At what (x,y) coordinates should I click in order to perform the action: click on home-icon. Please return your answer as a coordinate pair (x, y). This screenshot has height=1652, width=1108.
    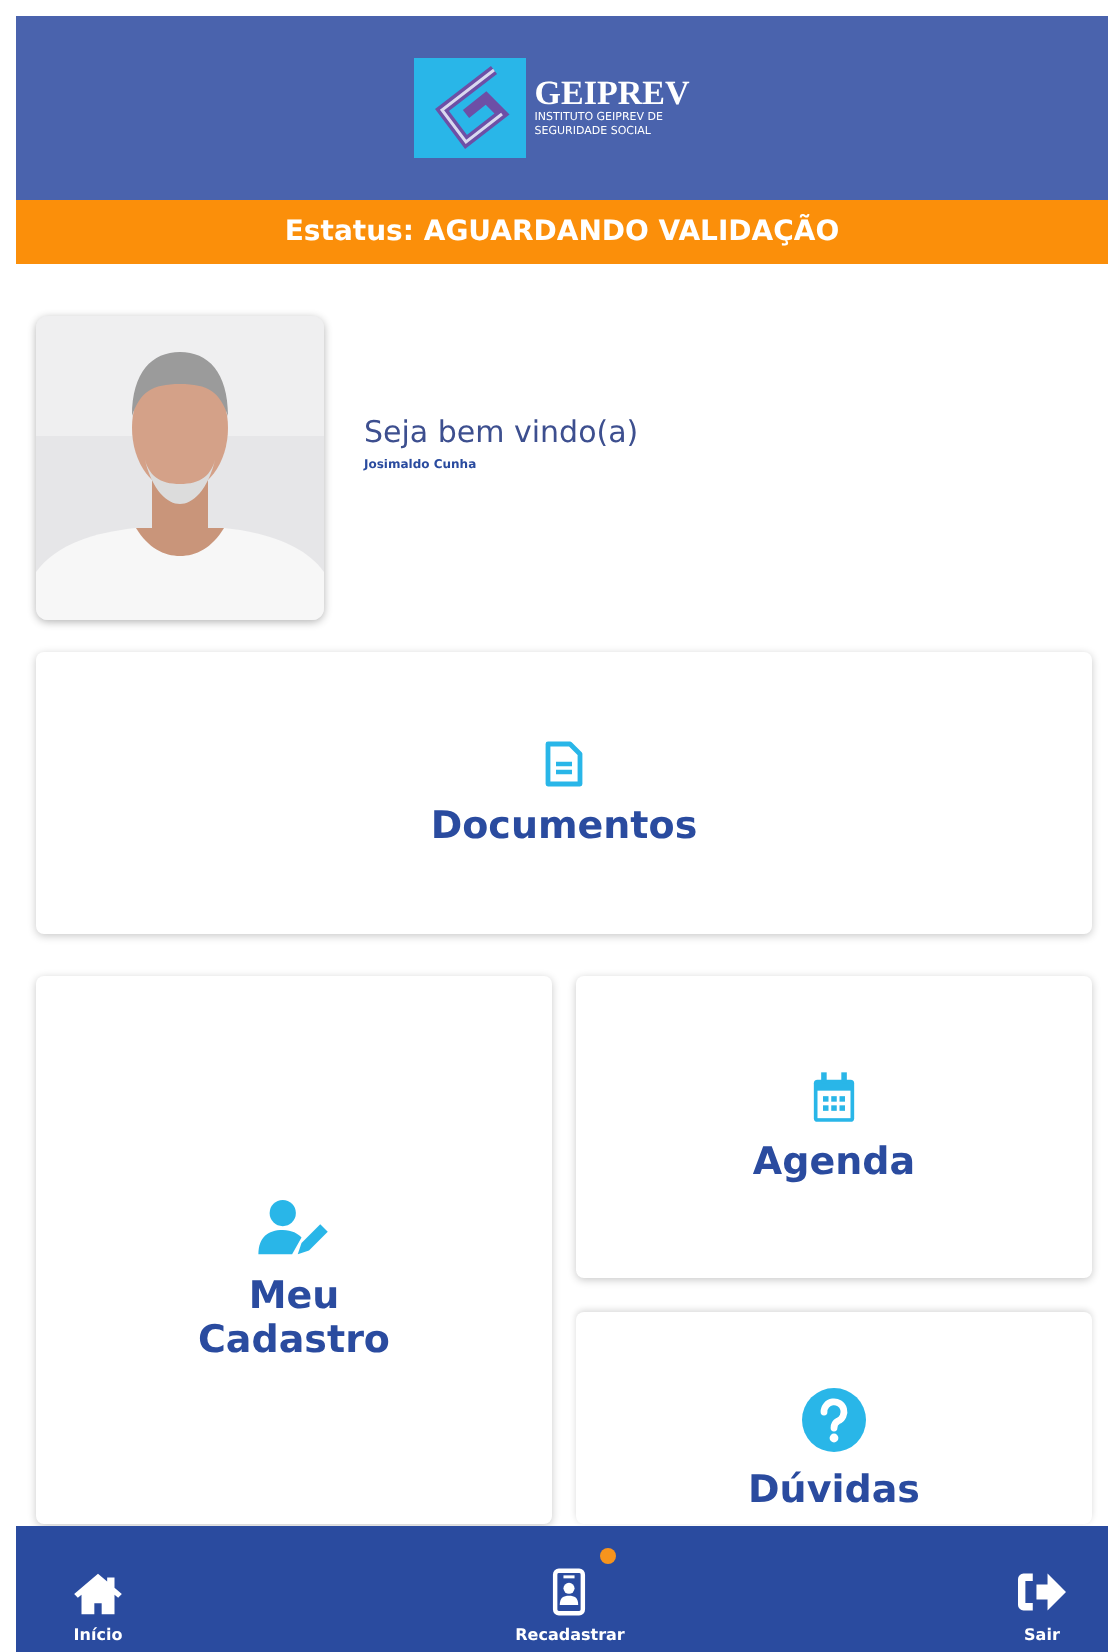
    Looking at the image, I should click on (98, 1594).